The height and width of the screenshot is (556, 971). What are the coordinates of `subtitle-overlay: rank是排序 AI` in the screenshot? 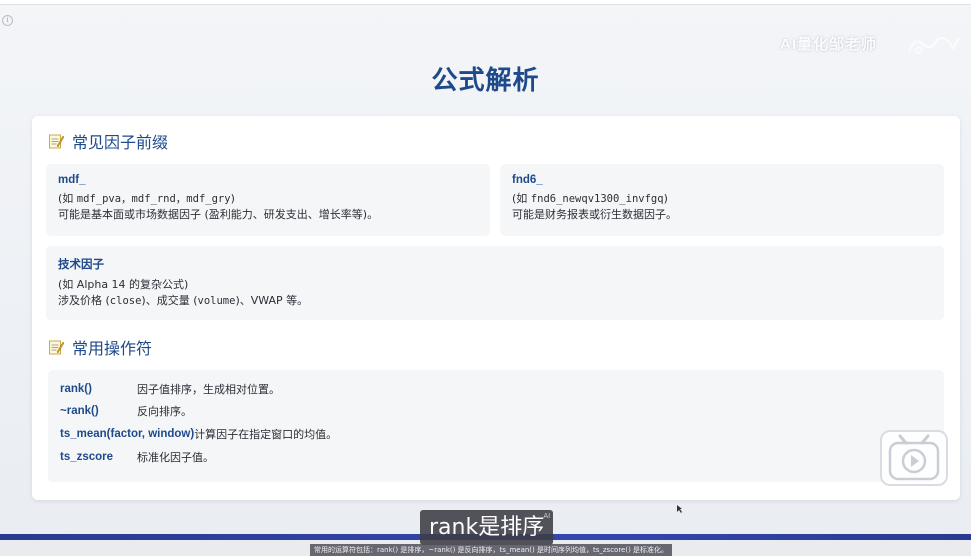 It's located at (487, 527).